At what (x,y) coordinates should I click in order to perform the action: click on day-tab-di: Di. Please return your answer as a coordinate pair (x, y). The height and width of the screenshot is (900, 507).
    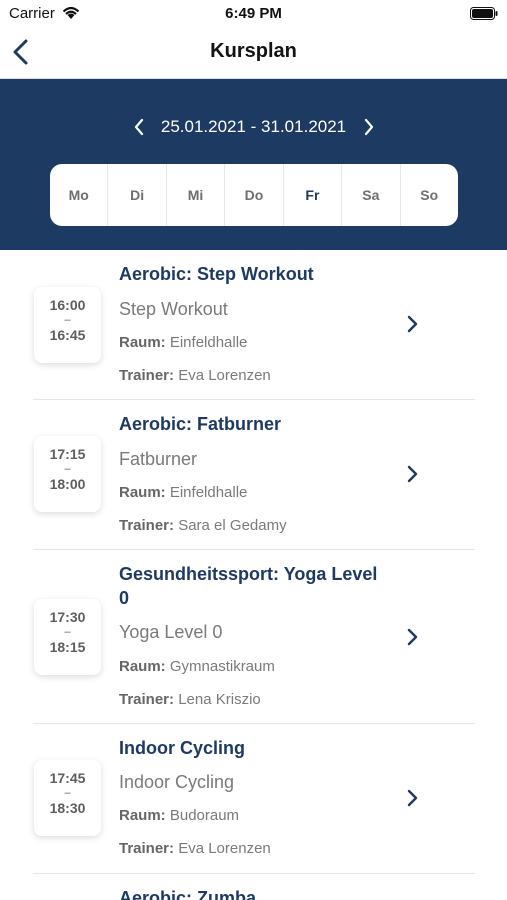
    Looking at the image, I should click on (137, 195).